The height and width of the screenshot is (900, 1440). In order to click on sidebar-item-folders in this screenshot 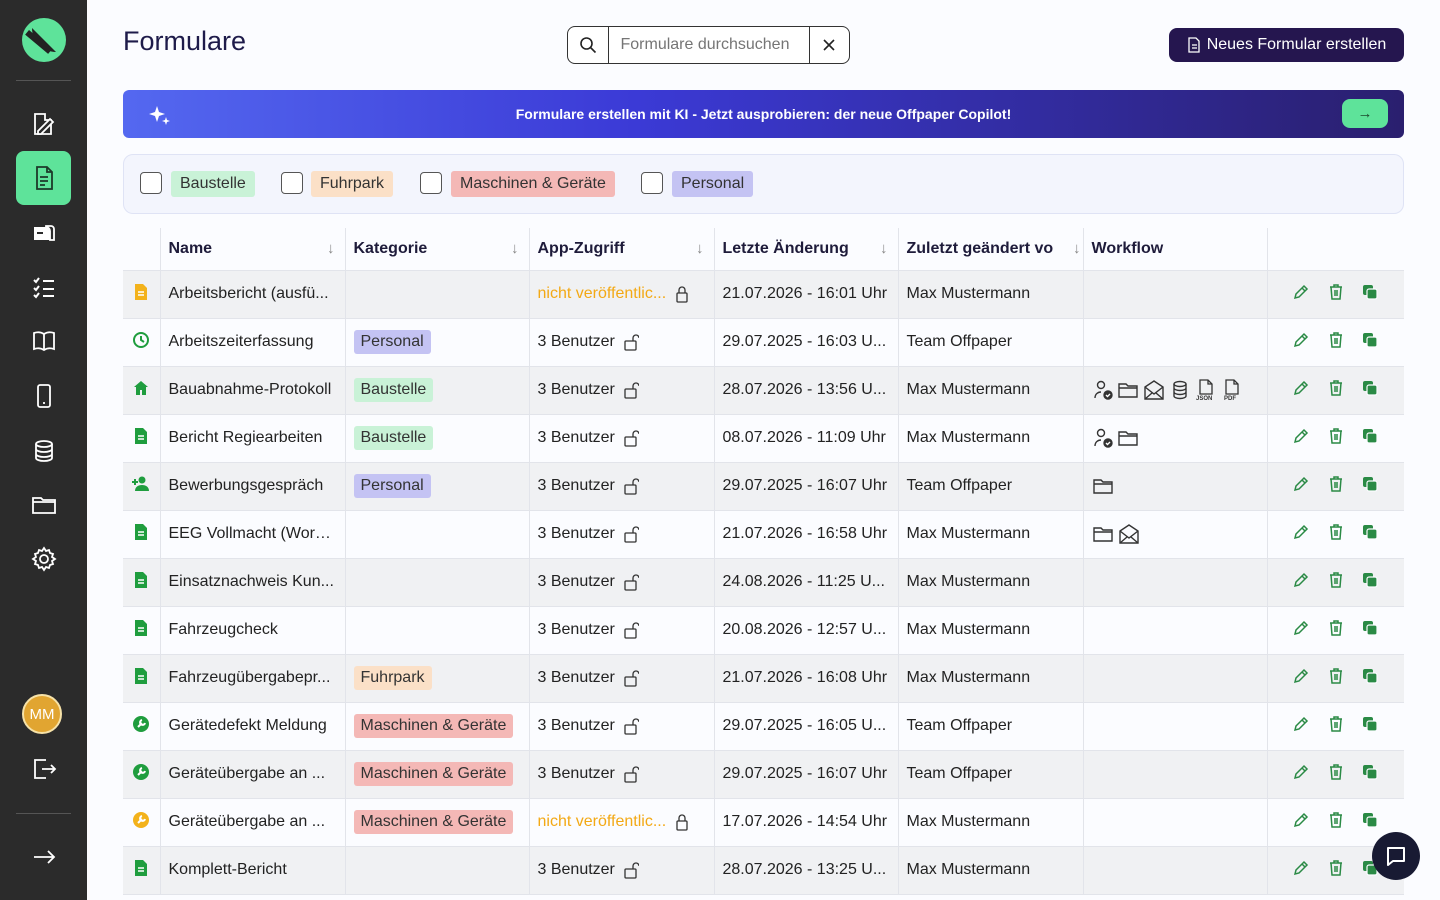, I will do `click(43, 505)`.